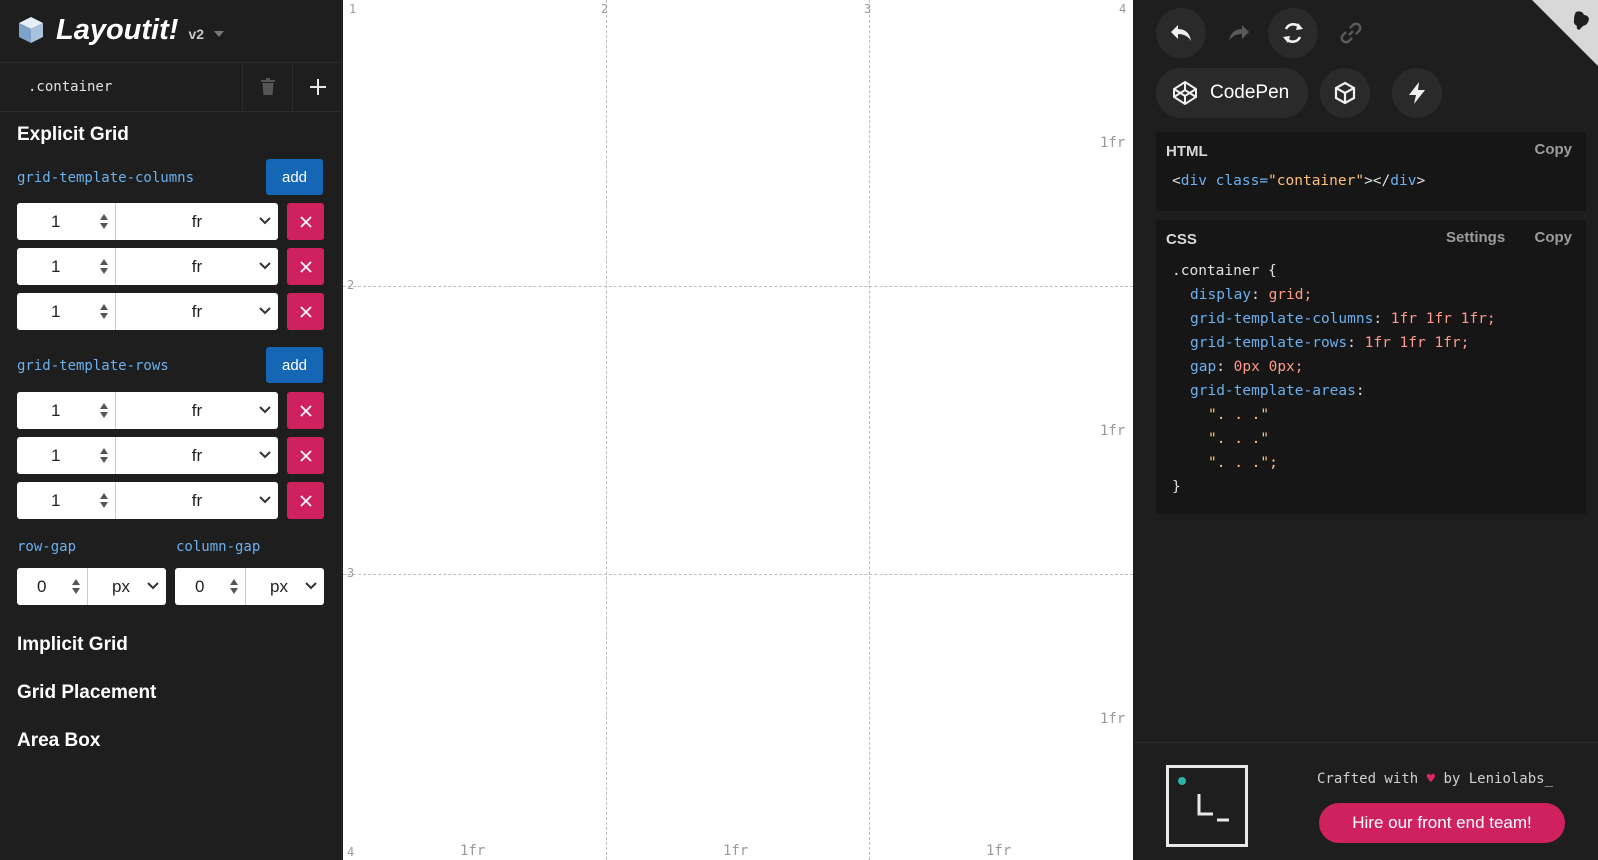 This screenshot has width=1598, height=860. I want to click on column-2-unit-select: fr, so click(197, 266).